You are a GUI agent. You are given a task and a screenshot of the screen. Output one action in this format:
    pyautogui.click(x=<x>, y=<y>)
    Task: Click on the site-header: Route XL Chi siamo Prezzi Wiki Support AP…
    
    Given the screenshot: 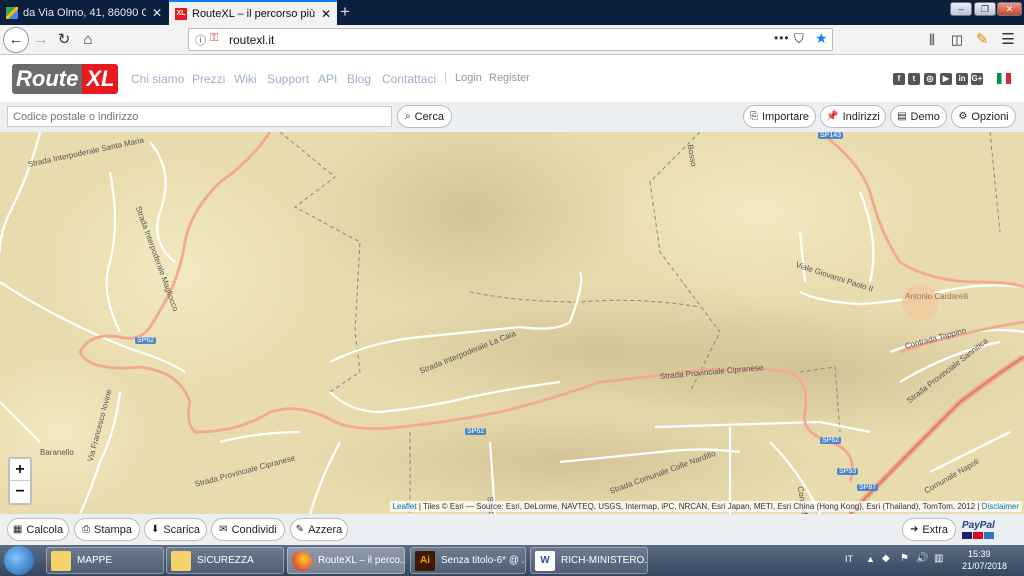 What is the action you would take?
    pyautogui.click(x=512, y=79)
    